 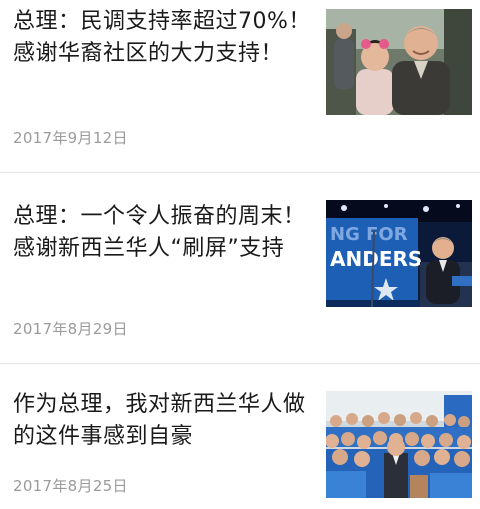 I want to click on article-date: 2017年8月29日, so click(x=70, y=329).